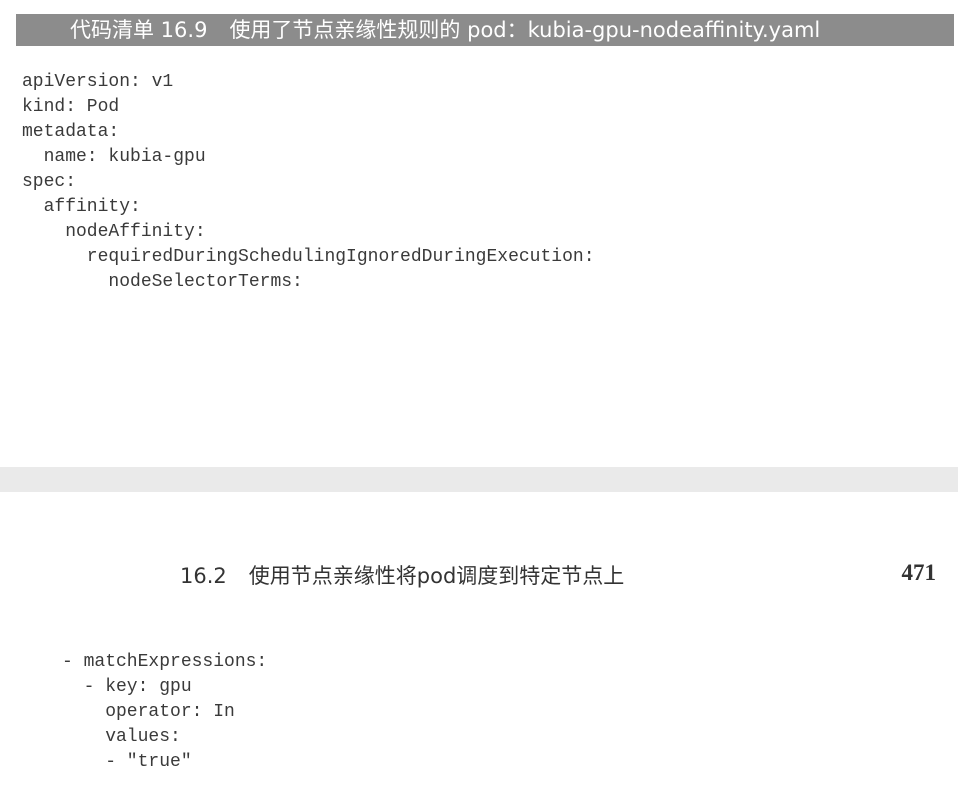 Image resolution: width=958 pixels, height=789 pixels. I want to click on running-header: 16.2 使用节点亲缘性将pod调度到特定节点上, so click(402, 575).